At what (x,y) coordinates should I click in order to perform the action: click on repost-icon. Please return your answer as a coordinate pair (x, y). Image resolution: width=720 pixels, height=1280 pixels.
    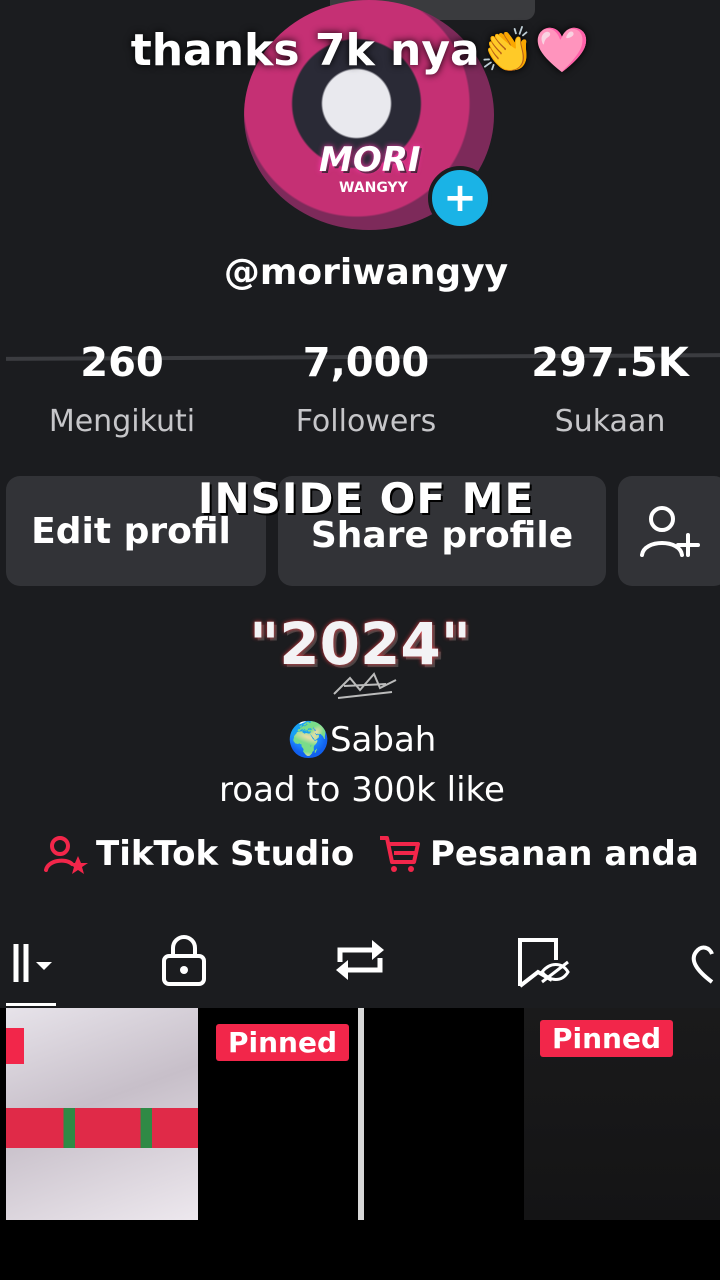
    Looking at the image, I should click on (360, 960).